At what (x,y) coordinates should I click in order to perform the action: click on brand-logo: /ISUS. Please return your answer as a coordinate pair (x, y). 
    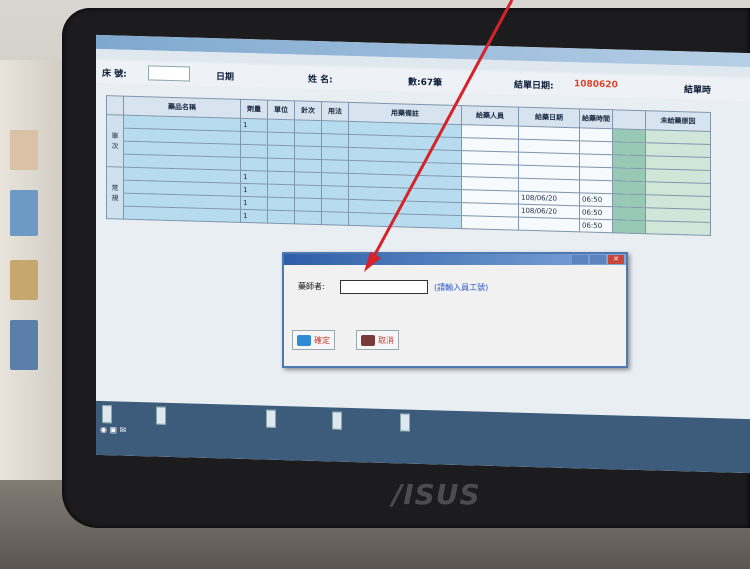
    Looking at the image, I should click on (436, 494).